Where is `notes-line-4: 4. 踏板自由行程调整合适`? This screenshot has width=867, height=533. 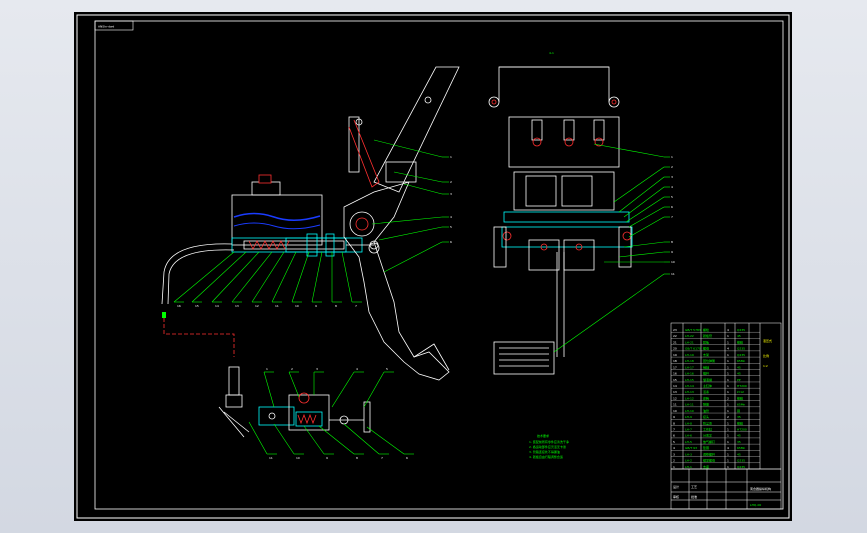 notes-line-4: 4. 踏板自由行程调整合适 is located at coordinates (546, 456).